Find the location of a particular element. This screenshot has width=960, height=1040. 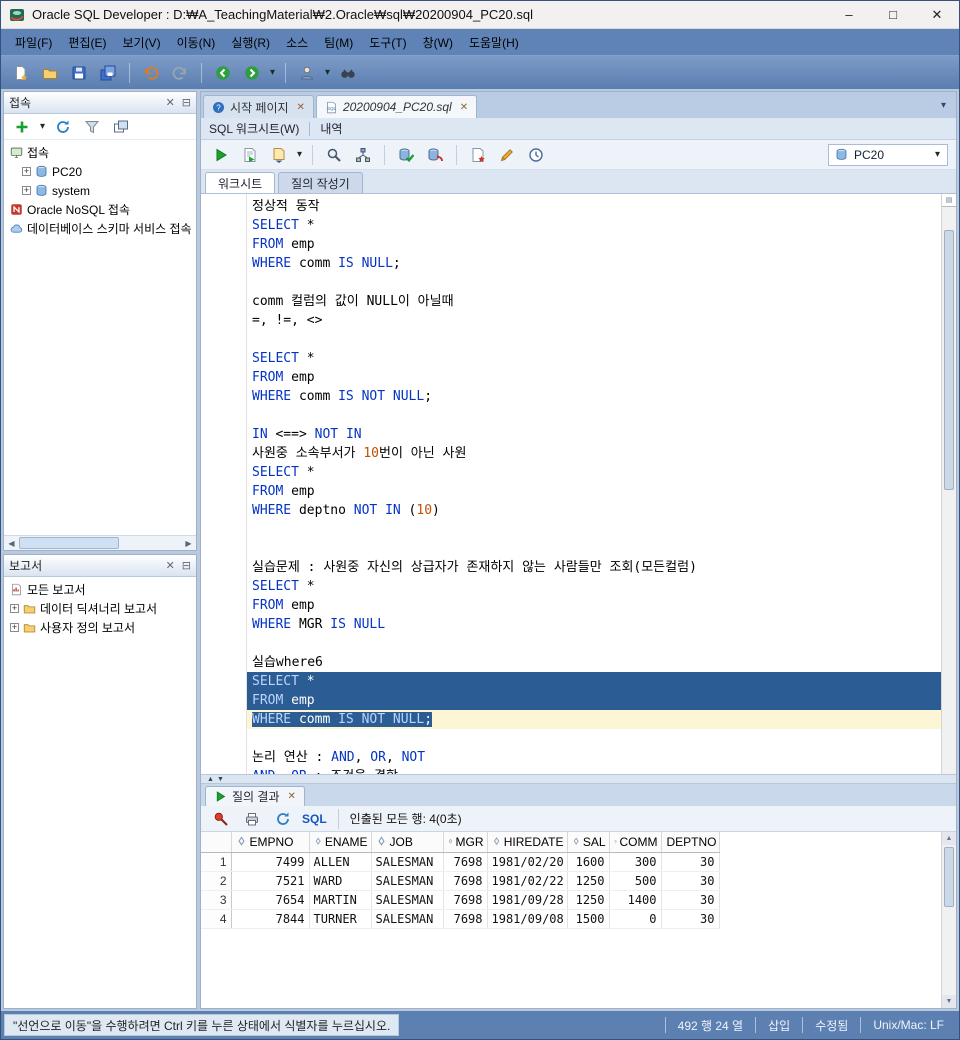

editor-line: 사원중 소속부서가 10번이 아닌 사원 is located at coordinates (594, 453).